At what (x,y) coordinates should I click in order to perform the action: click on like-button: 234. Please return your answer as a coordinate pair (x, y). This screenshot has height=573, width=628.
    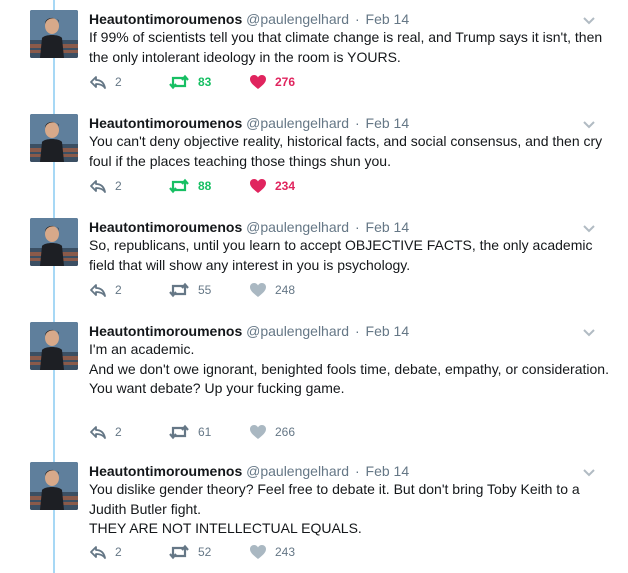
    Looking at the image, I should click on (272, 186).